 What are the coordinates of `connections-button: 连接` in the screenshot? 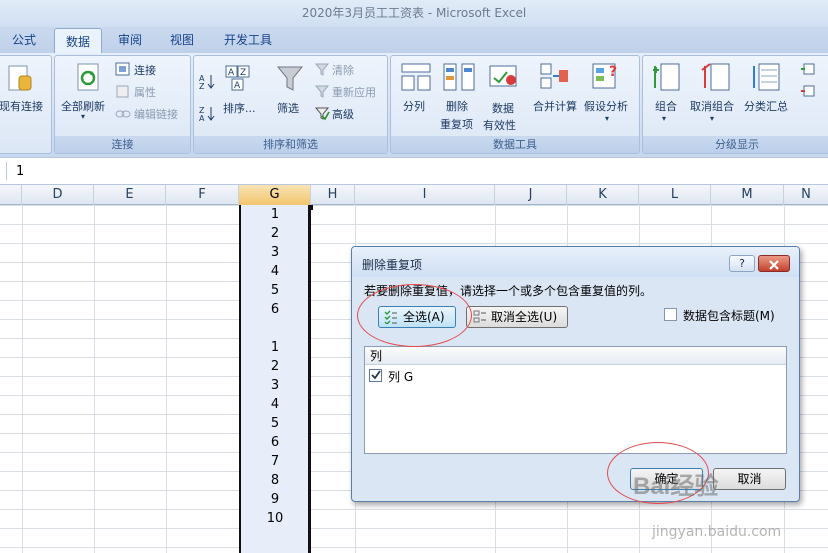 It's located at (145, 70).